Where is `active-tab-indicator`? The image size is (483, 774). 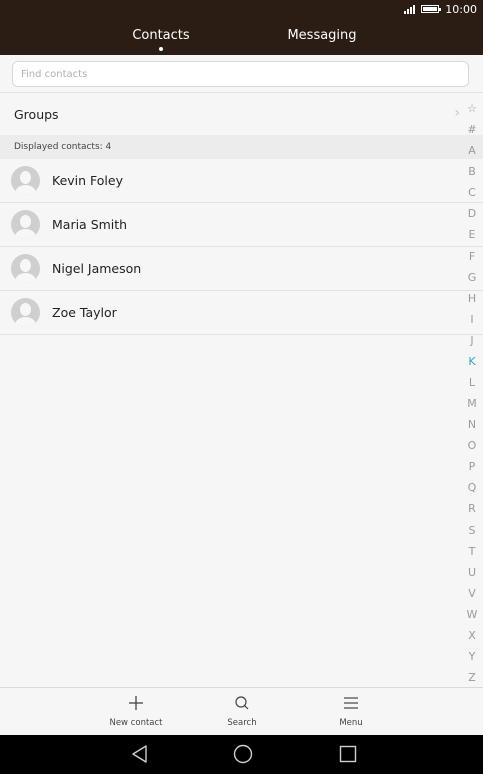
active-tab-indicator is located at coordinates (161, 49).